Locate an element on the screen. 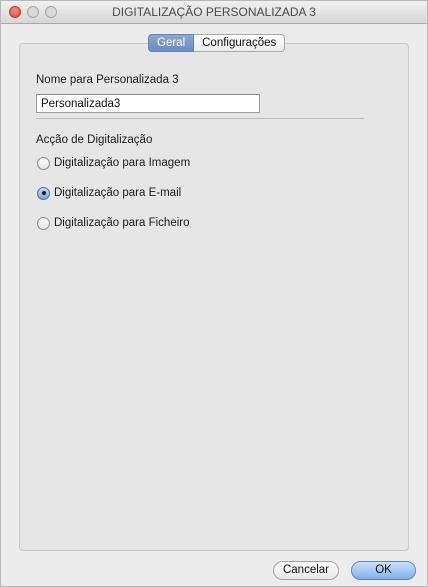 The width and height of the screenshot is (428, 587). title-bar: DIGITALIZAÇÃO PERSONALIZADA 3 is located at coordinates (214, 12).